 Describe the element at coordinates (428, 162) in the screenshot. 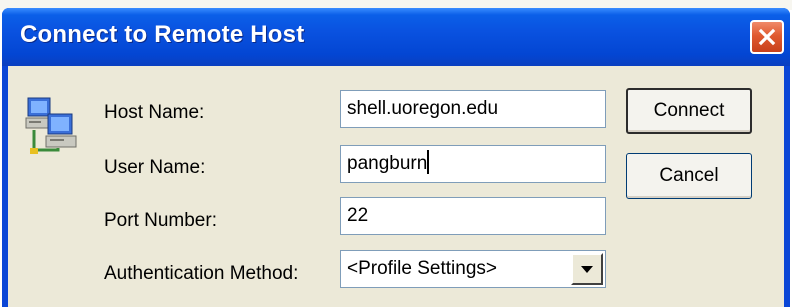

I see `text-caret` at that location.